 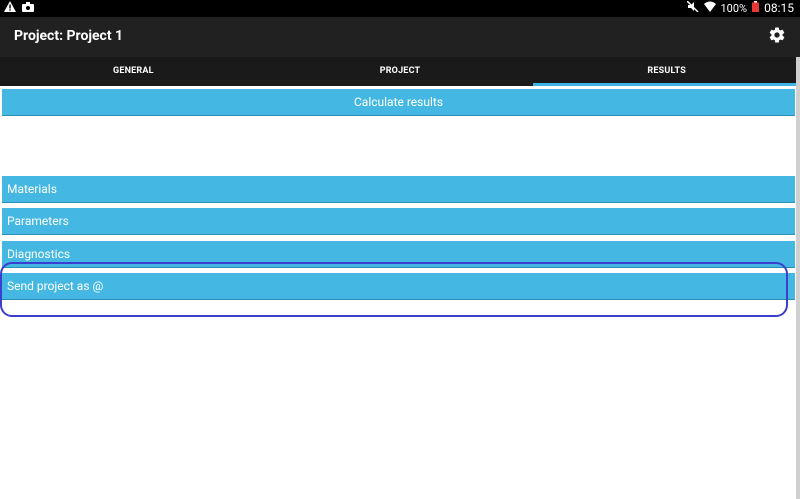 I want to click on battery-icon, so click(x=756, y=8).